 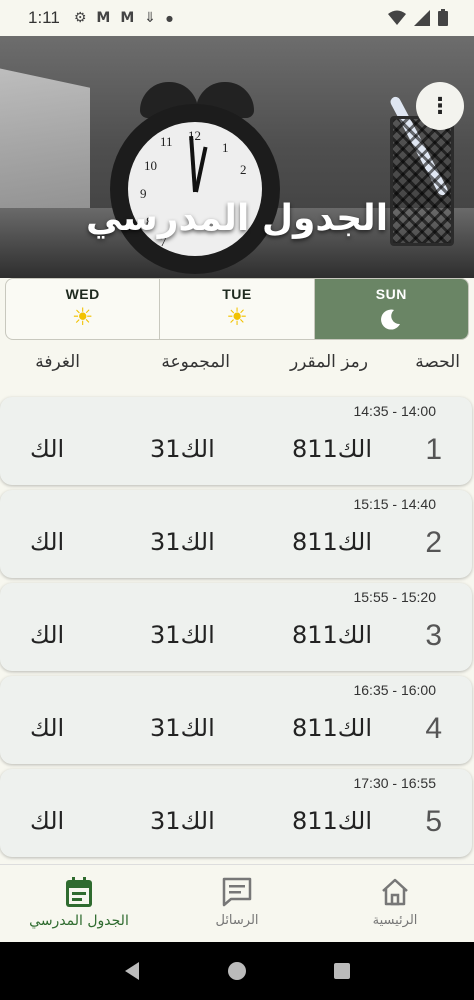 What do you see at coordinates (79, 892) in the screenshot?
I see `calendar-icon` at bounding box center [79, 892].